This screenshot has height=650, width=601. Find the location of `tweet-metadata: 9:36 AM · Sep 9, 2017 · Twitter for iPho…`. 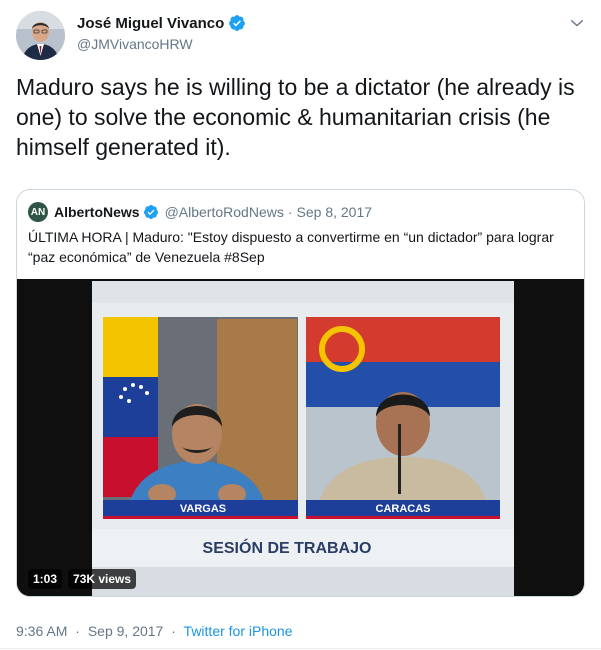

tweet-metadata: 9:36 AM · Sep 9, 2017 · Twitter for iPho… is located at coordinates (154, 631).